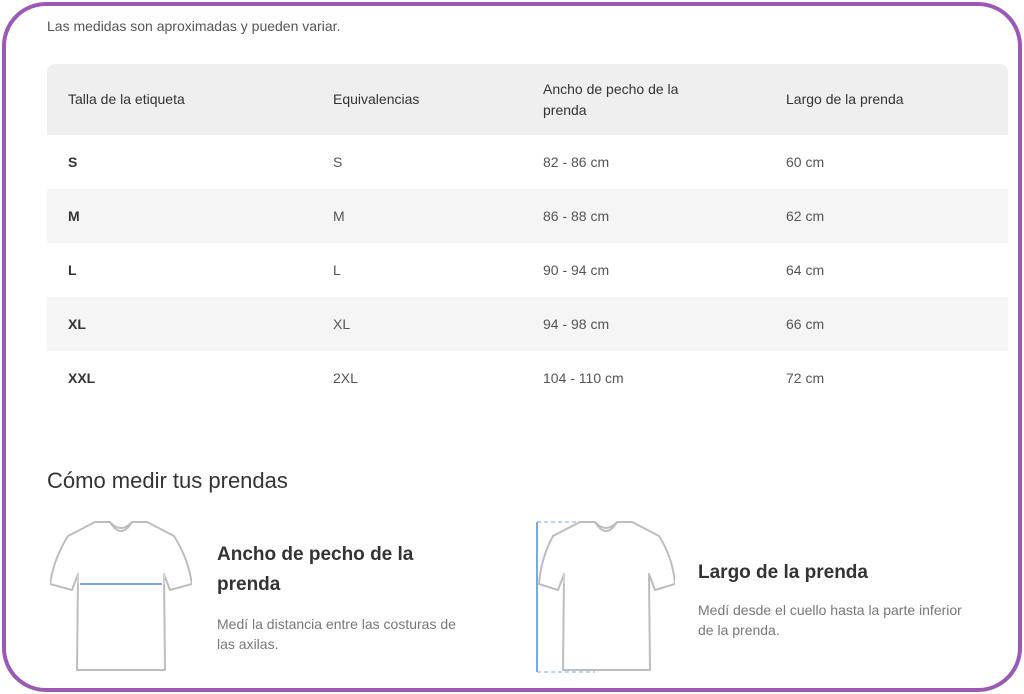 The width and height of the screenshot is (1024, 694). What do you see at coordinates (576, 216) in the screenshot?
I see `row-chest: 86 - 88 cm` at bounding box center [576, 216].